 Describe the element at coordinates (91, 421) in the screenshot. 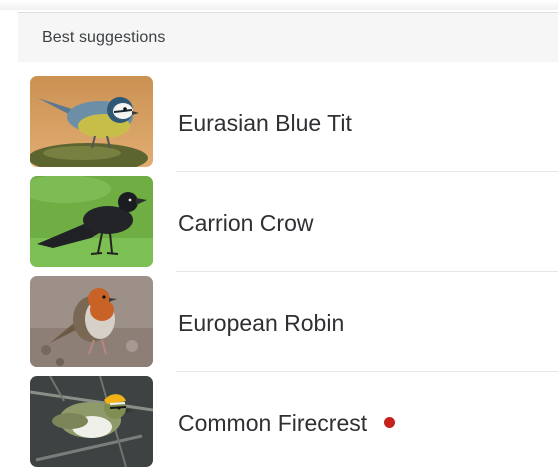

I see `common-firecrest-photo-icon` at that location.